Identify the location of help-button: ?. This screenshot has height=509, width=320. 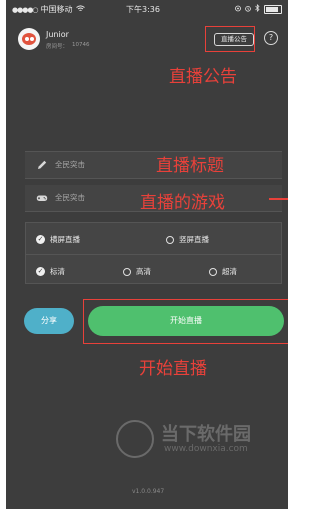
(271, 38).